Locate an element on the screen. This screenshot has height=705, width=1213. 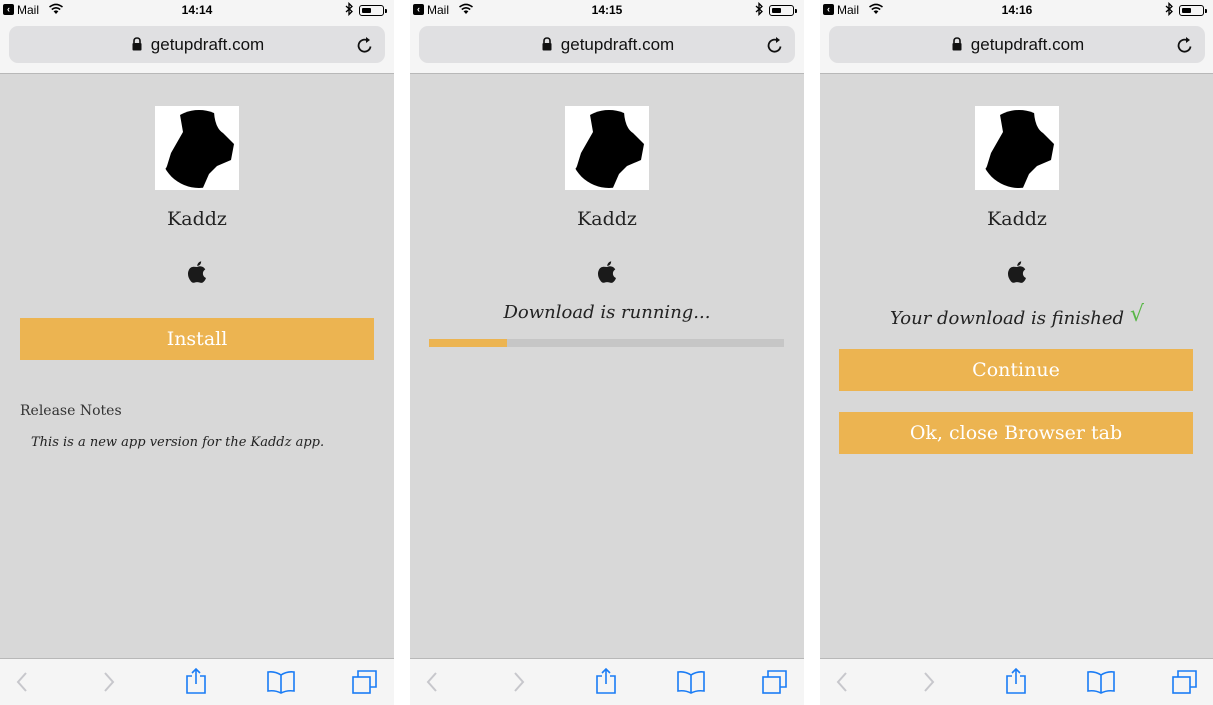
status-bar: ‹ Mail 14:16 is located at coordinates (1016, 10).